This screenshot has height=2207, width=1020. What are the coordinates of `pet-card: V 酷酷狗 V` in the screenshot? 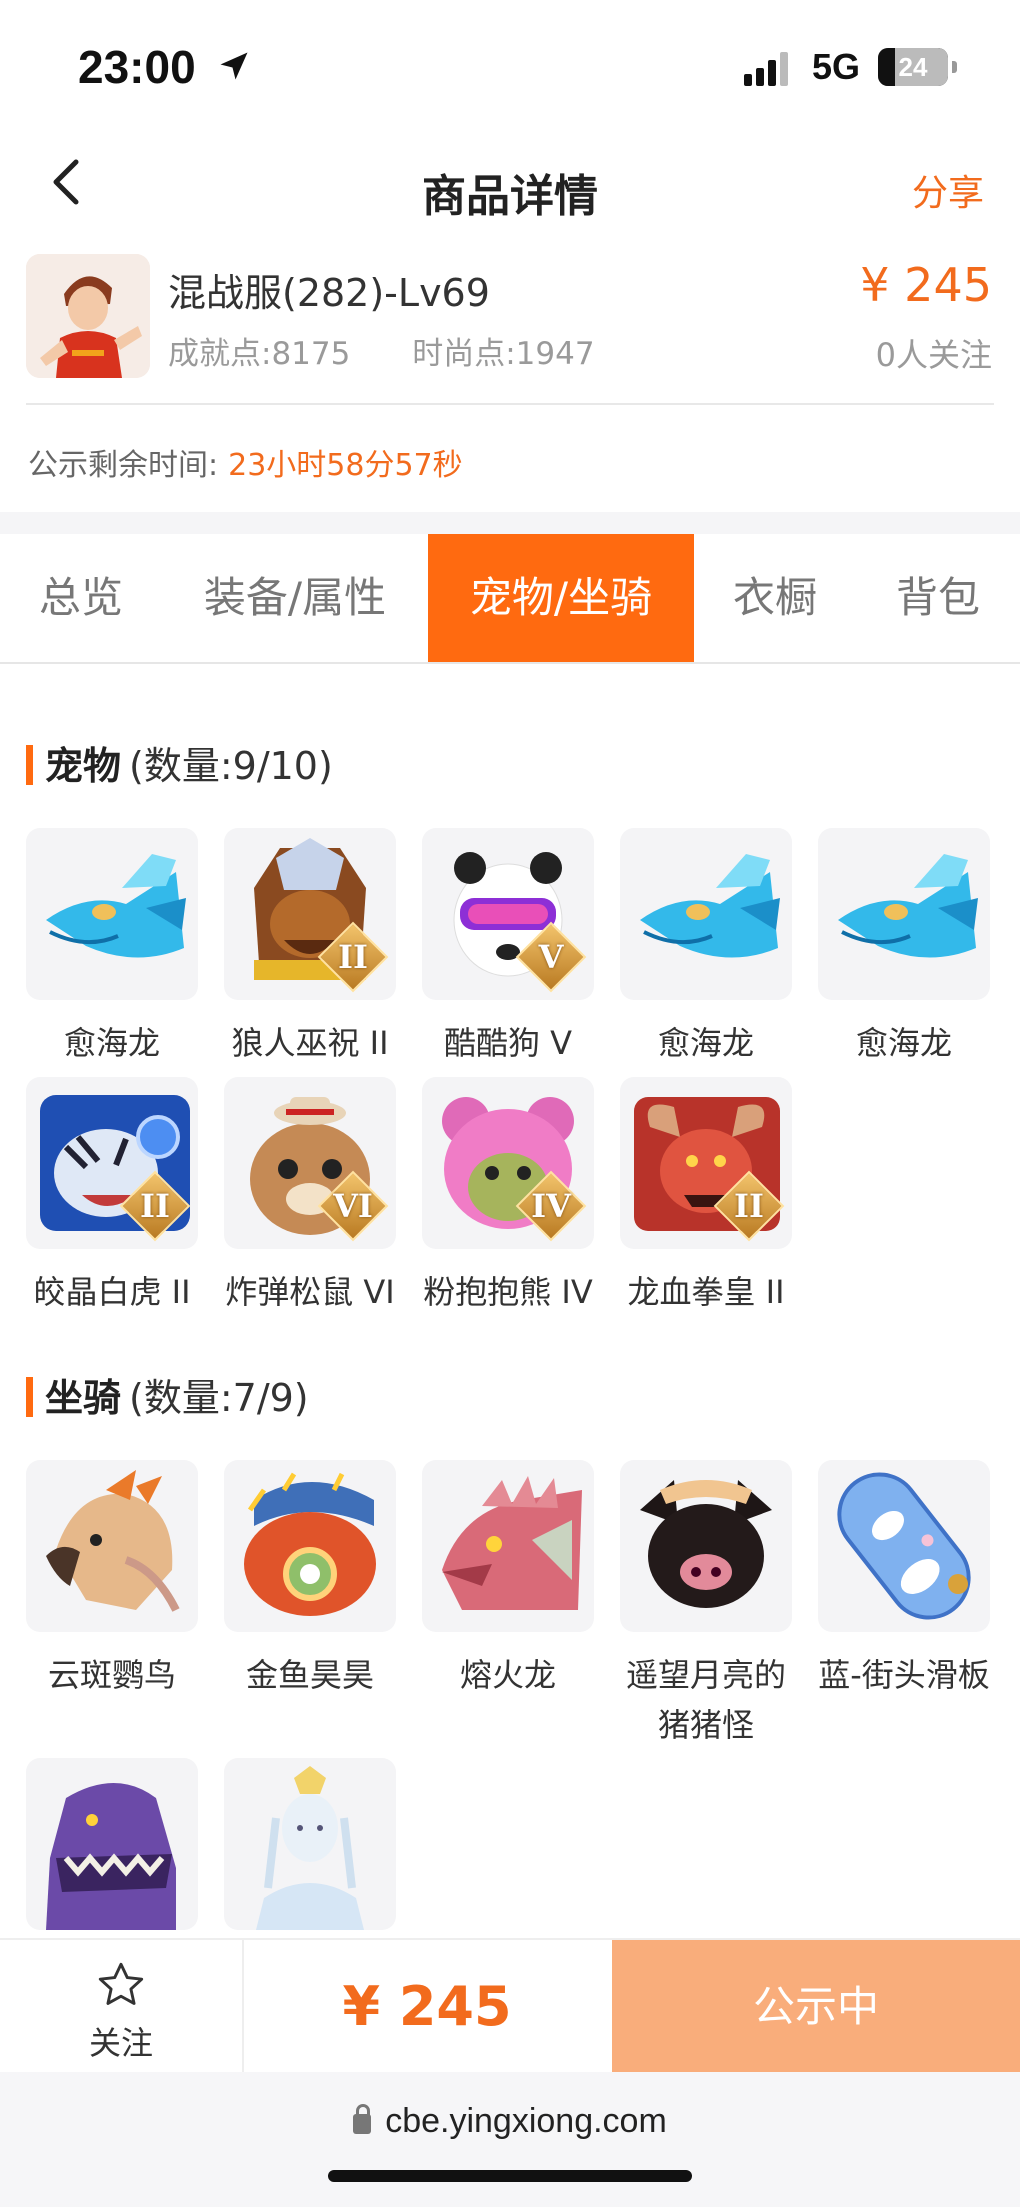 It's located at (508, 948).